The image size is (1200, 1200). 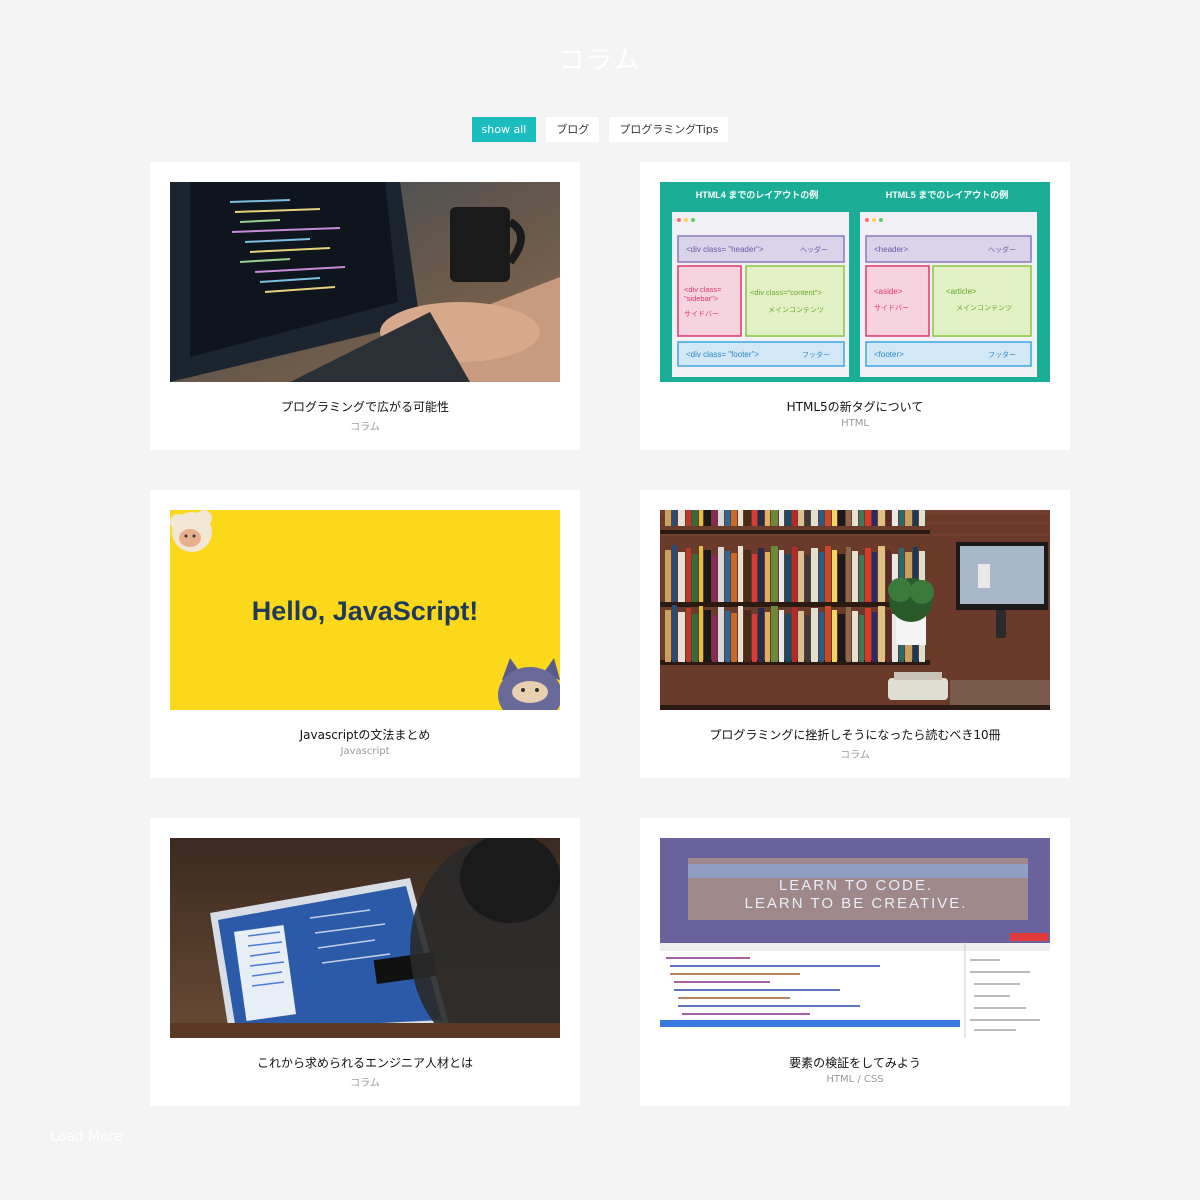 I want to click on article-thumbnail-engineer-laptop, so click(x=365, y=938).